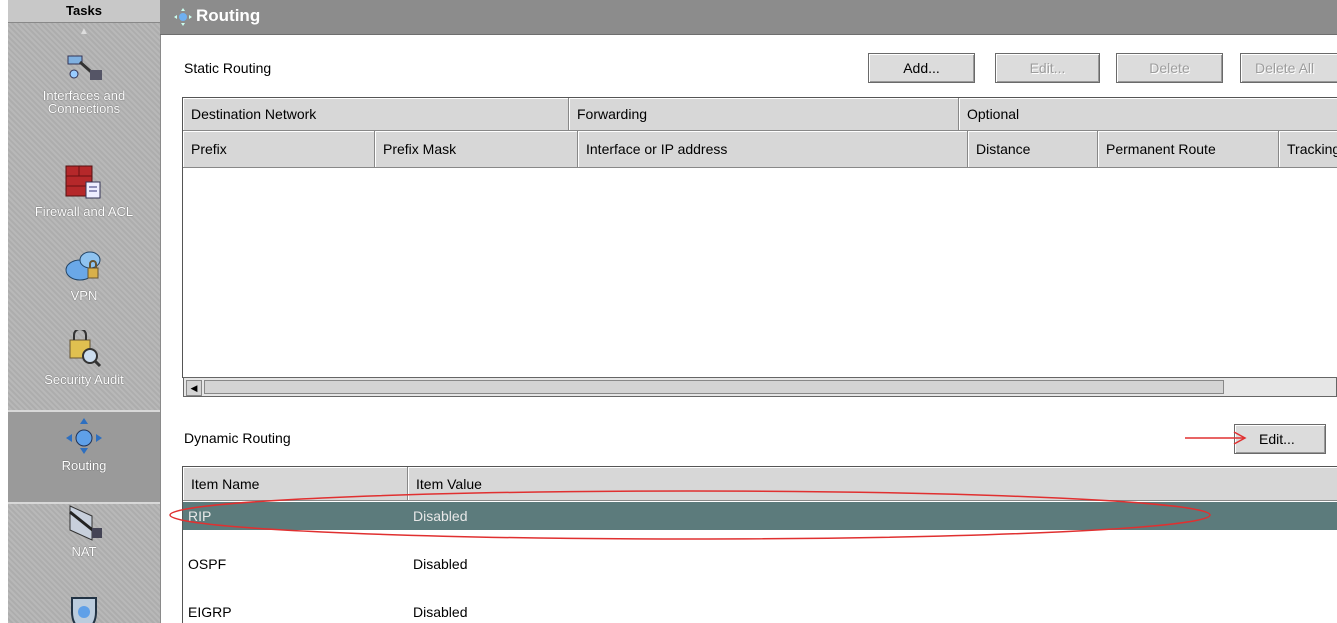 This screenshot has height=623, width=1337. What do you see at coordinates (84, 182) in the screenshot?
I see `firewall-icon` at bounding box center [84, 182].